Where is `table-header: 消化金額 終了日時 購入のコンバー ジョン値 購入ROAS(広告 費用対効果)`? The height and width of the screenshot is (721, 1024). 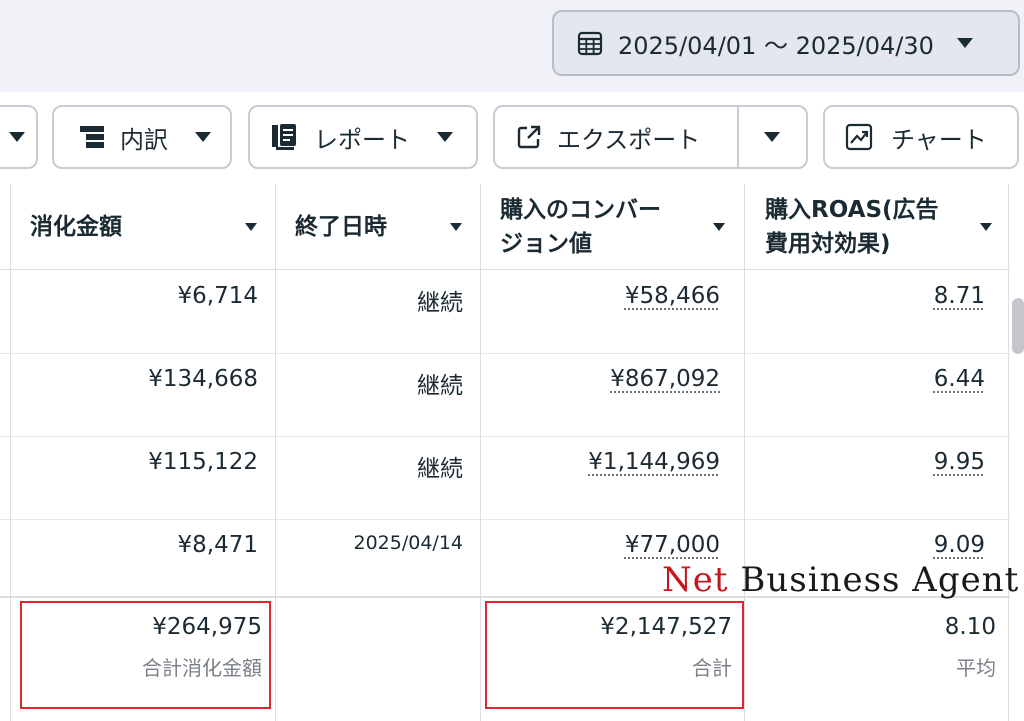 table-header: 消化金額 終了日時 購入のコンバー ジョン値 購入ROAS(広告 費用対効果) is located at coordinates (505, 227).